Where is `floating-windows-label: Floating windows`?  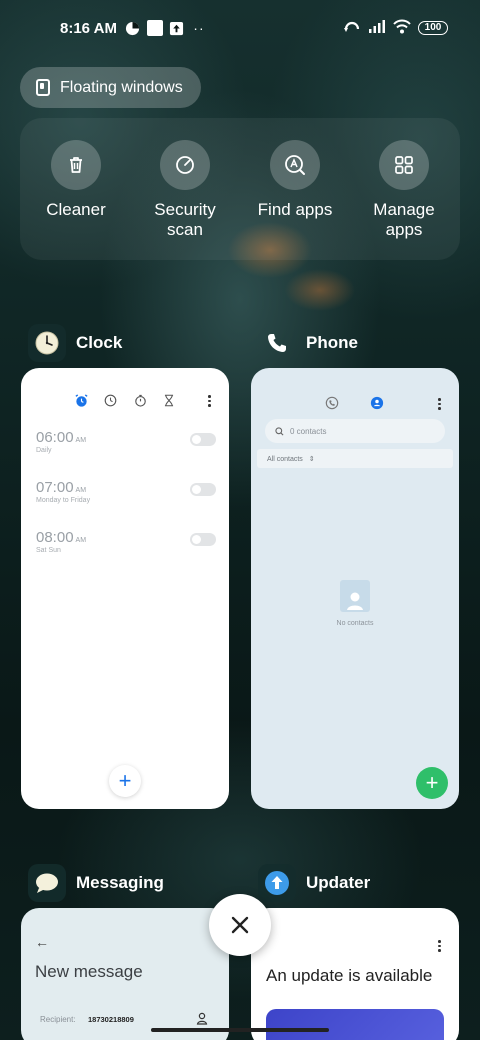
floating-windows-label: Floating windows is located at coordinates (121, 87).